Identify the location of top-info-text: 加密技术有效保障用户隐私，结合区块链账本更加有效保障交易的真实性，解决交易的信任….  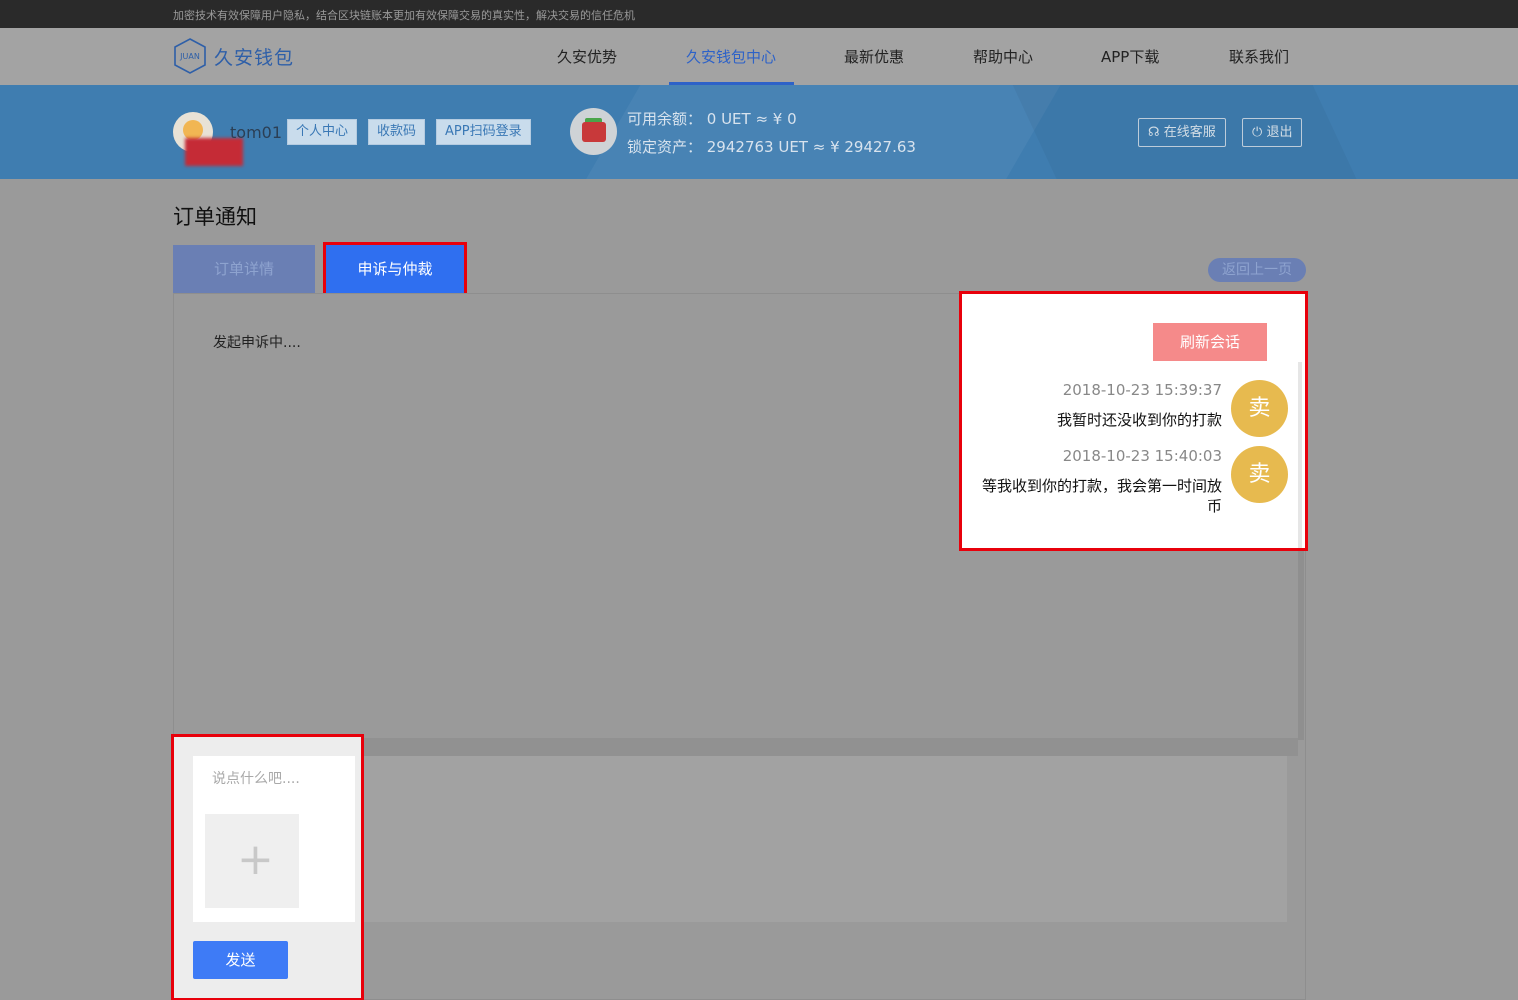
(404, 15).